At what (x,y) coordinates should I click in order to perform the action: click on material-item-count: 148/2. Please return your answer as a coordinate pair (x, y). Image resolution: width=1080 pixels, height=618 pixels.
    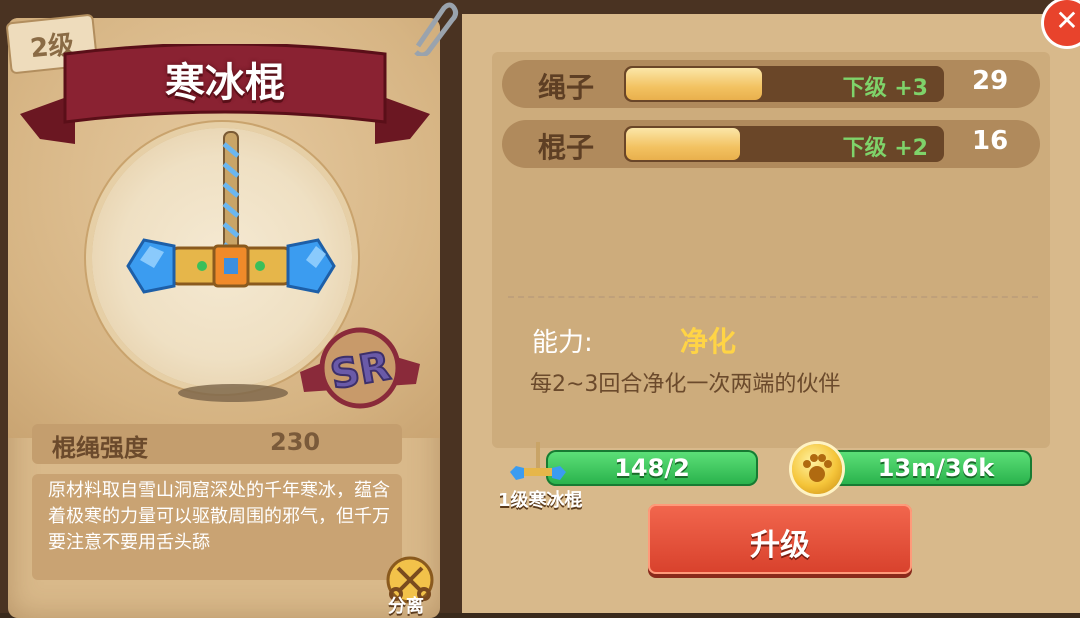
    Looking at the image, I should click on (652, 468).